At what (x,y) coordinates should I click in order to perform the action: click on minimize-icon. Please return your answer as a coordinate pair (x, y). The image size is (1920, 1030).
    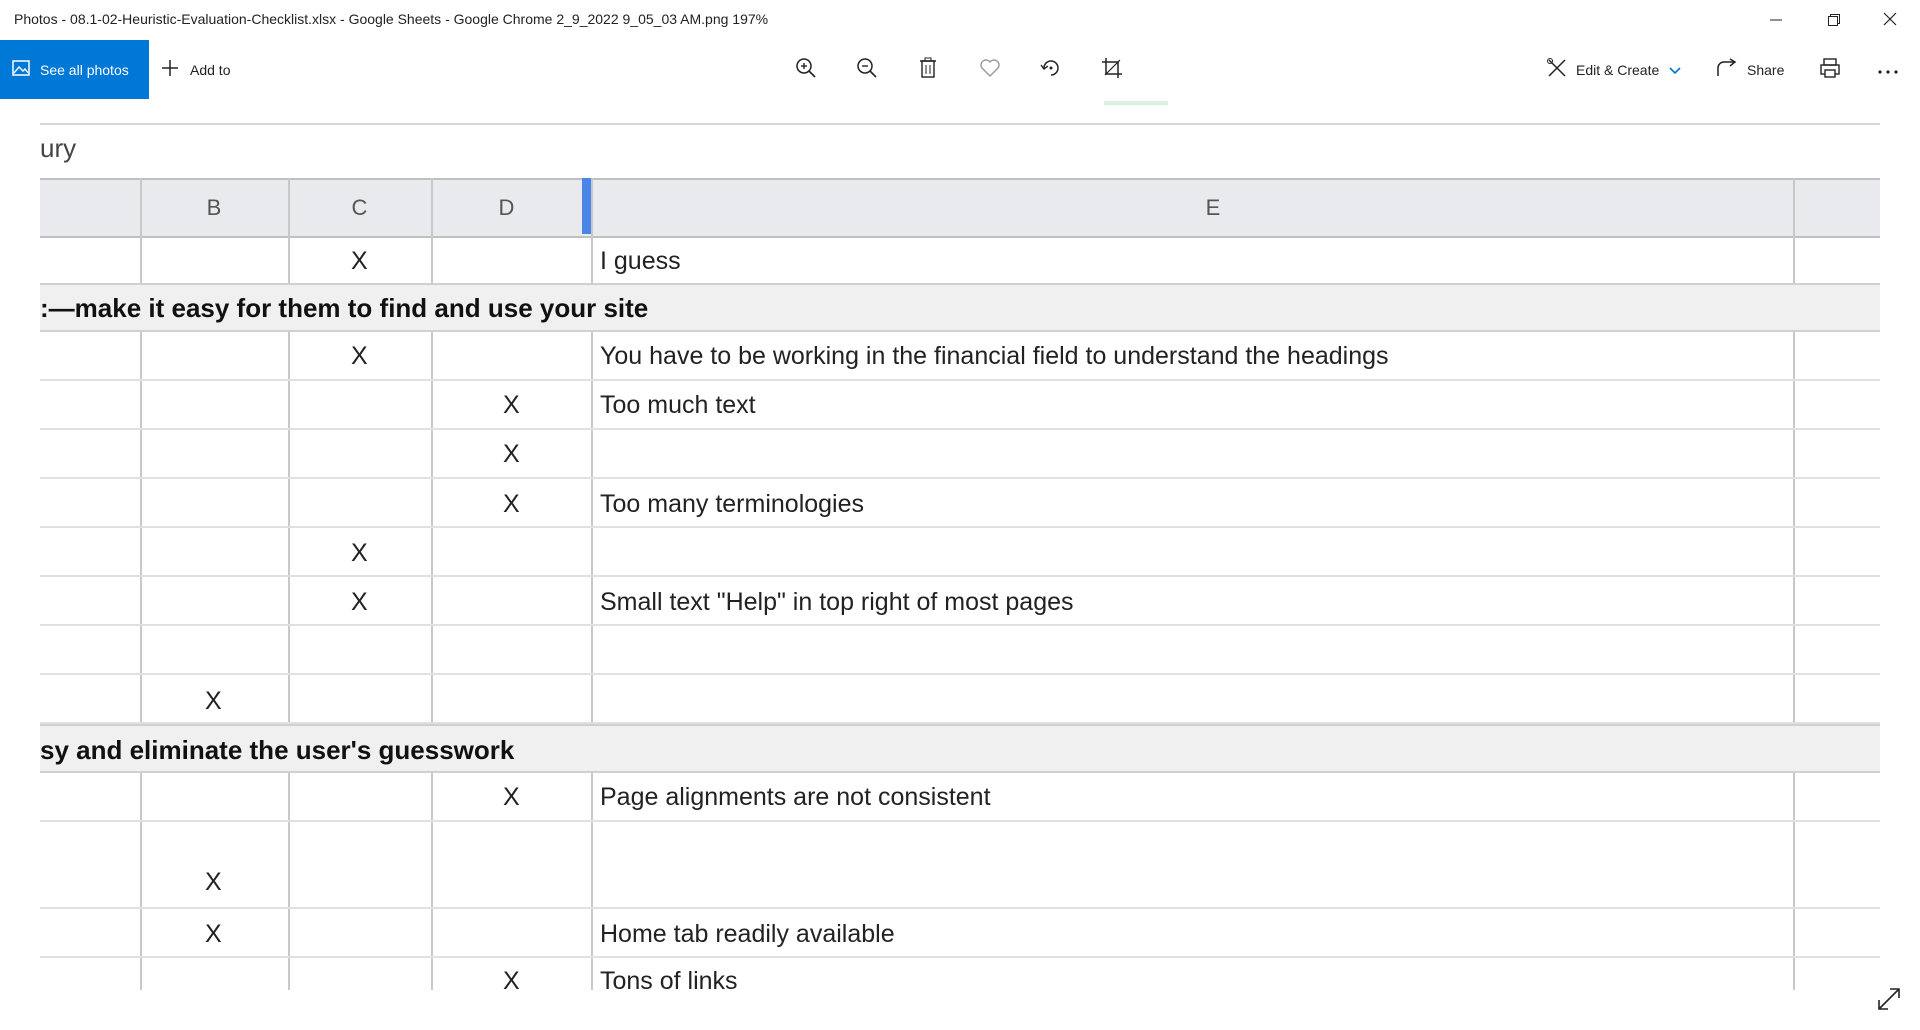
    Looking at the image, I should click on (1776, 20).